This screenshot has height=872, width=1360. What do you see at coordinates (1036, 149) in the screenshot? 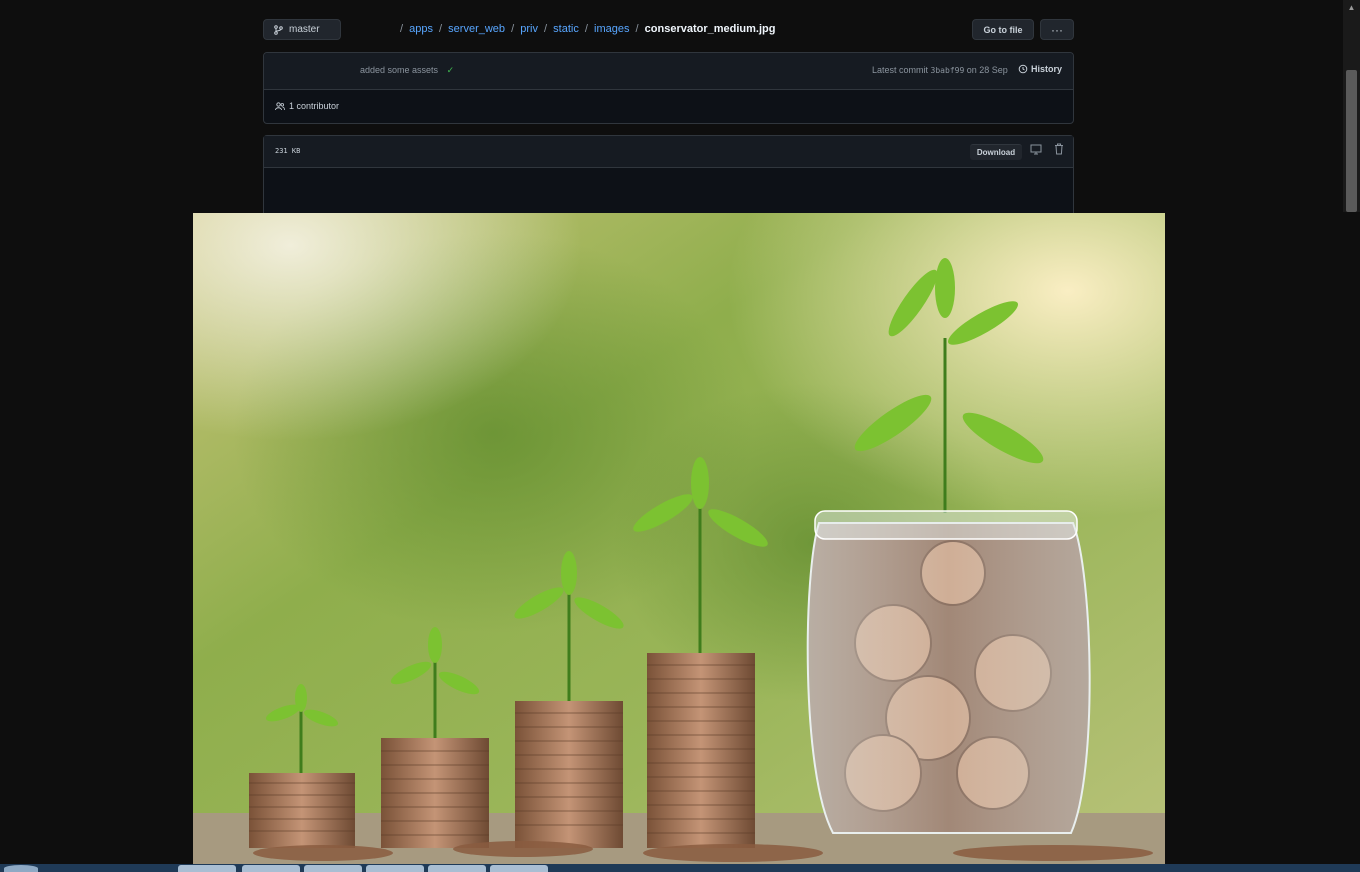
I see `desktop-icon` at bounding box center [1036, 149].